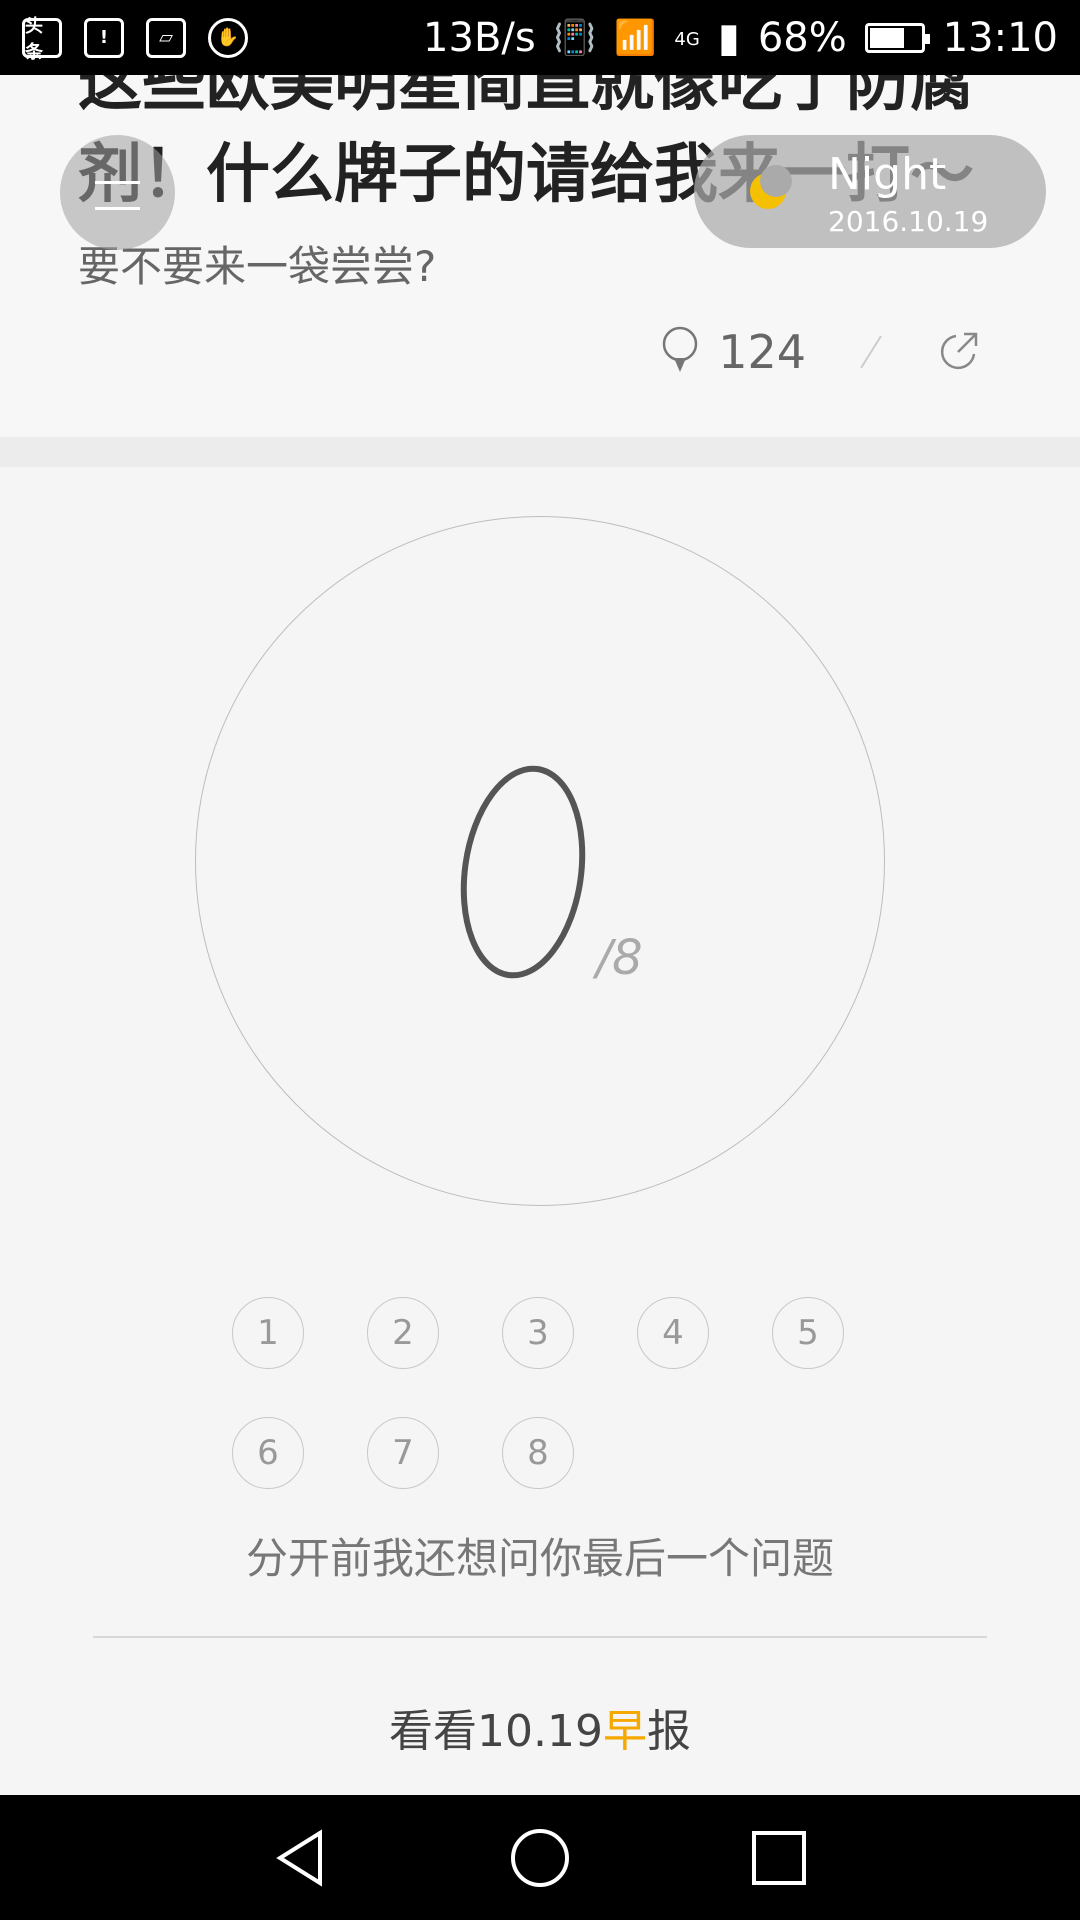 The height and width of the screenshot is (1920, 1080). Describe the element at coordinates (479, 37) in the screenshot. I see `net-speed: 13B/s` at that location.